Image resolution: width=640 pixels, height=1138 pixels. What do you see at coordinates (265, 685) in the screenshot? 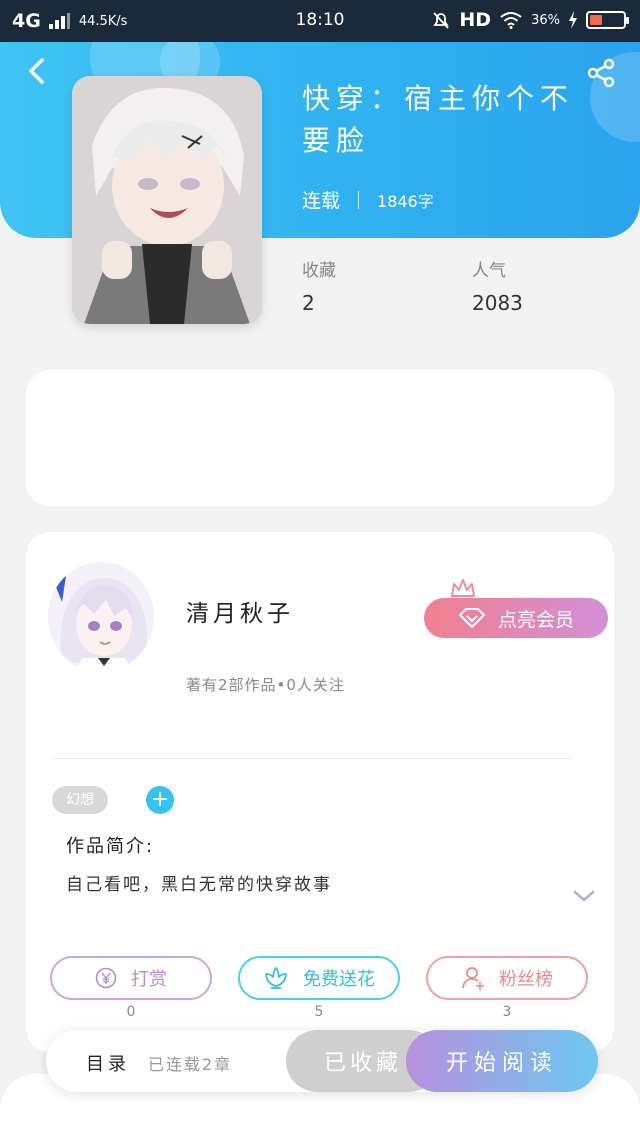
I see `author-meta: 著有2部作品•0人关注` at bounding box center [265, 685].